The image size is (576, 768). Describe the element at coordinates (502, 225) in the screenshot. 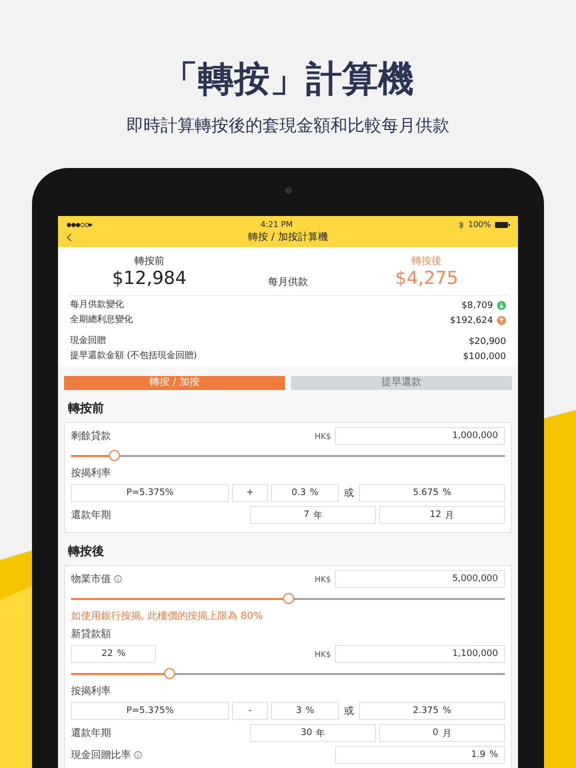

I see `battery-icon` at that location.